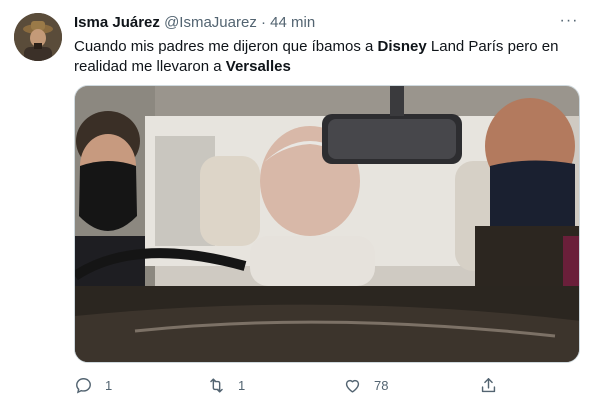 This screenshot has height=403, width=593. I want to click on reply-button: 1, so click(93, 385).